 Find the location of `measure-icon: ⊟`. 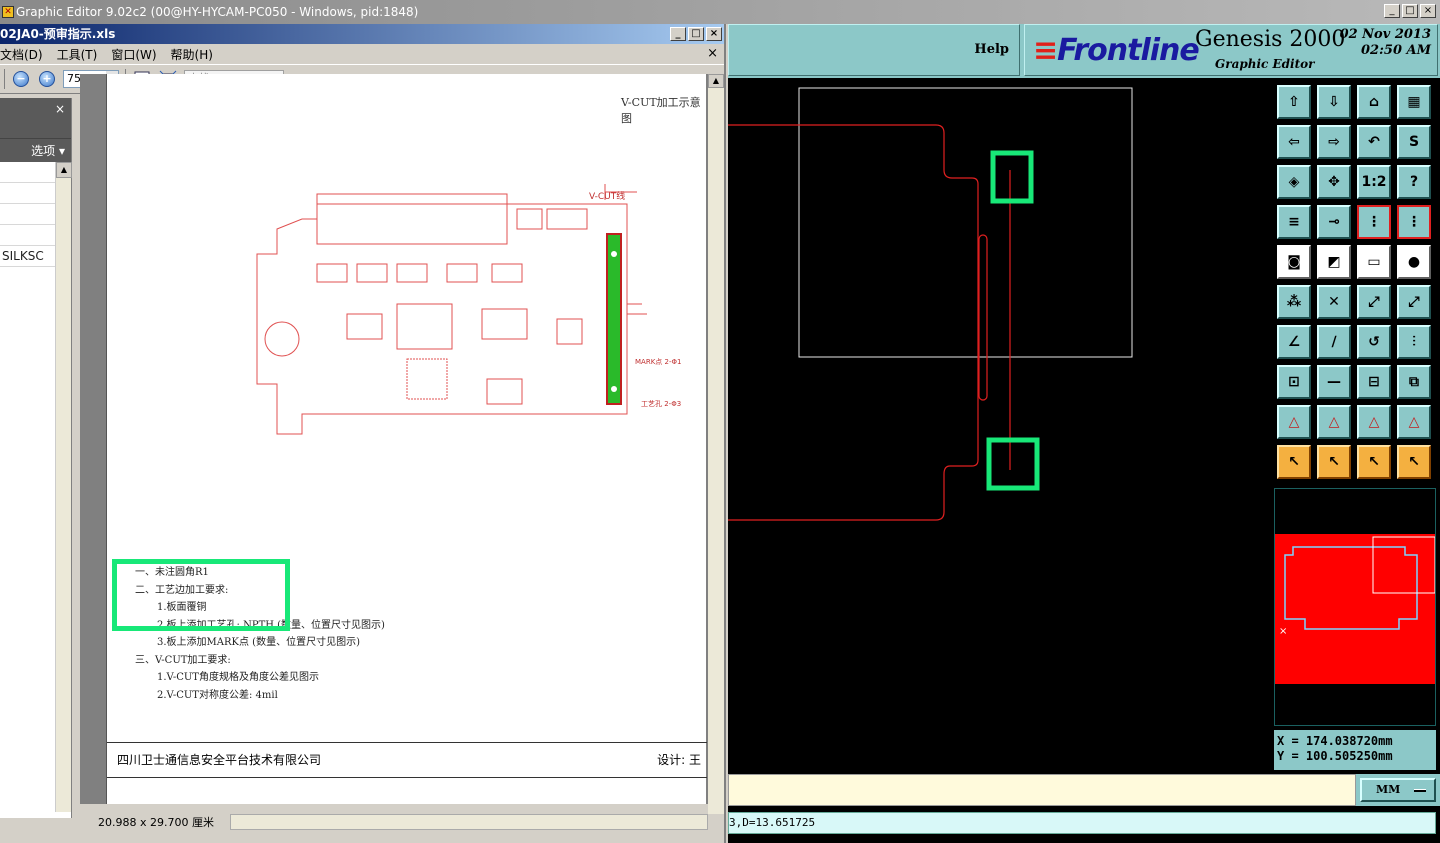

measure-icon: ⊟ is located at coordinates (1374, 382).